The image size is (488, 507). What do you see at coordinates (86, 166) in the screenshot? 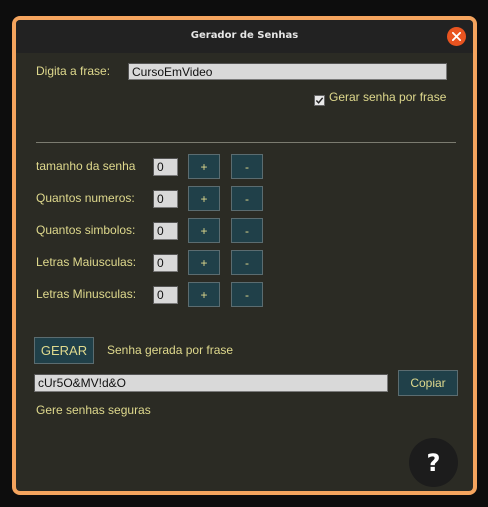
I see `row-label: tamanho da senha` at bounding box center [86, 166].